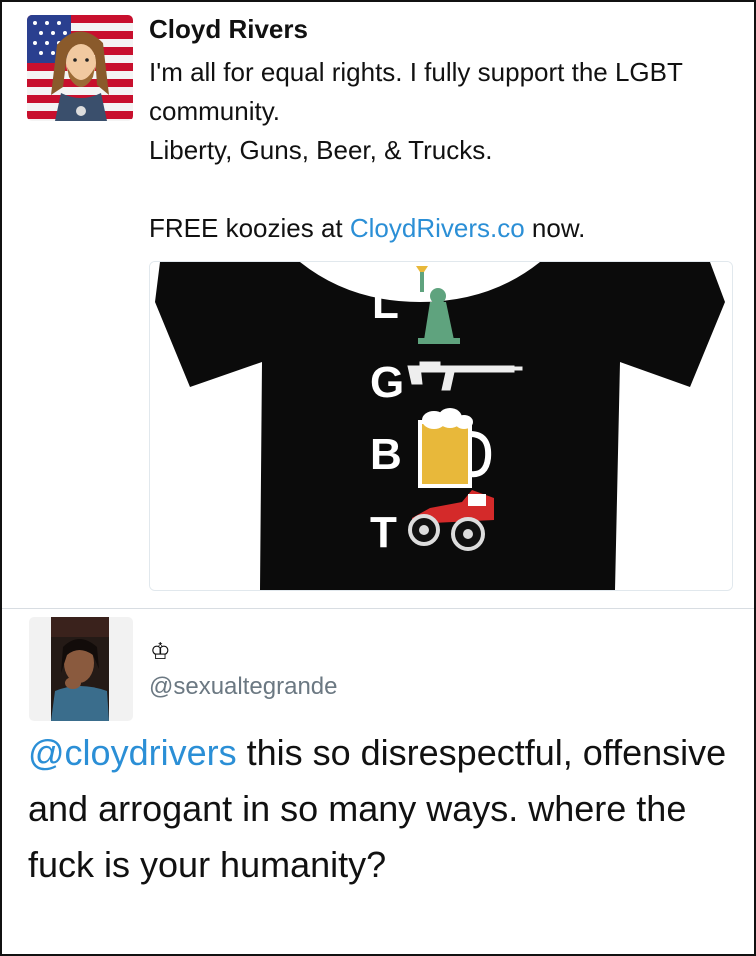 The width and height of the screenshot is (756, 956). Describe the element at coordinates (378, 608) in the screenshot. I see `tweet-divider` at that location.